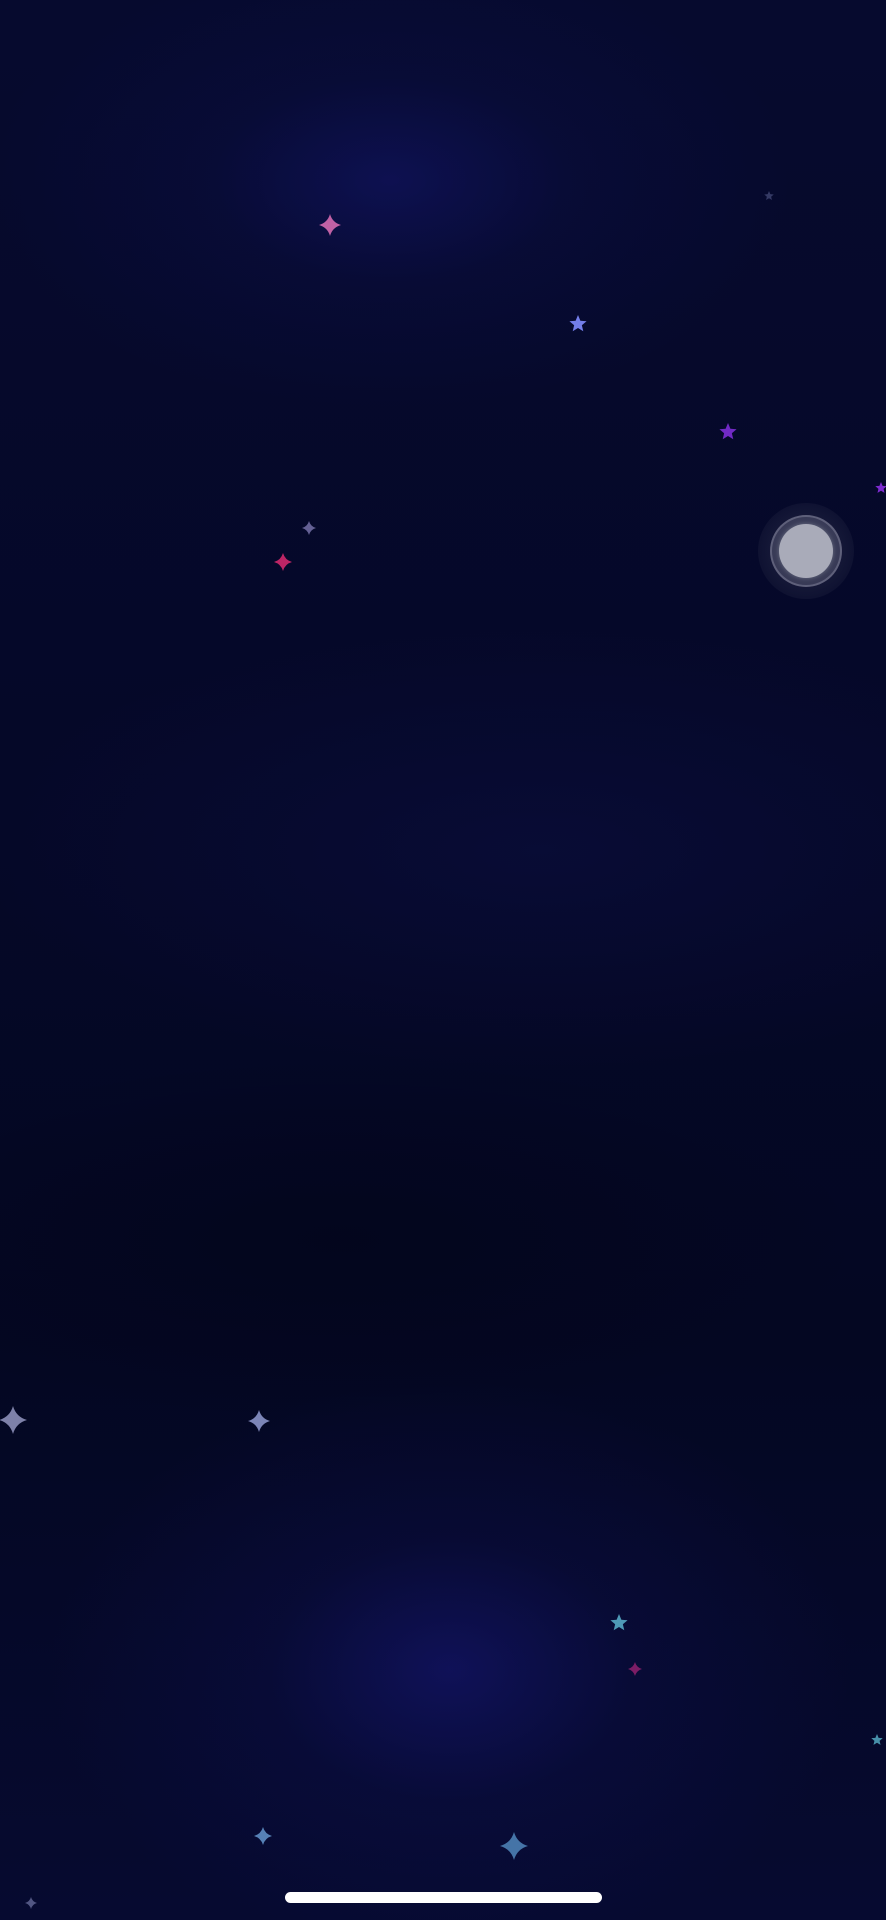 This screenshot has width=886, height=1920. I want to click on assistive-touch-icon, so click(806, 551).